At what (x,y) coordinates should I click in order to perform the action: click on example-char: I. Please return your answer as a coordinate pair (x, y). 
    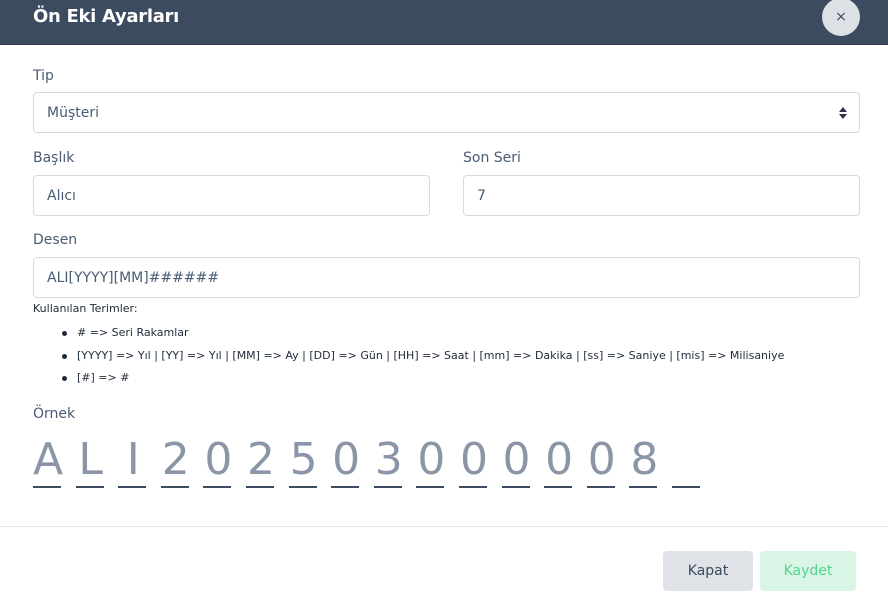
    Looking at the image, I should click on (139, 462).